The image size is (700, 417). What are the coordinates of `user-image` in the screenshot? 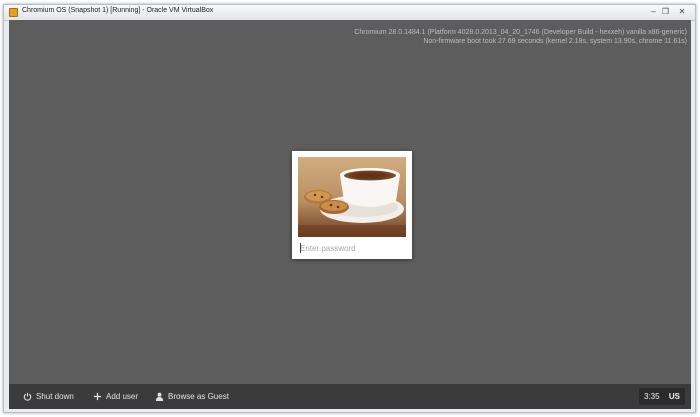 It's located at (352, 197).